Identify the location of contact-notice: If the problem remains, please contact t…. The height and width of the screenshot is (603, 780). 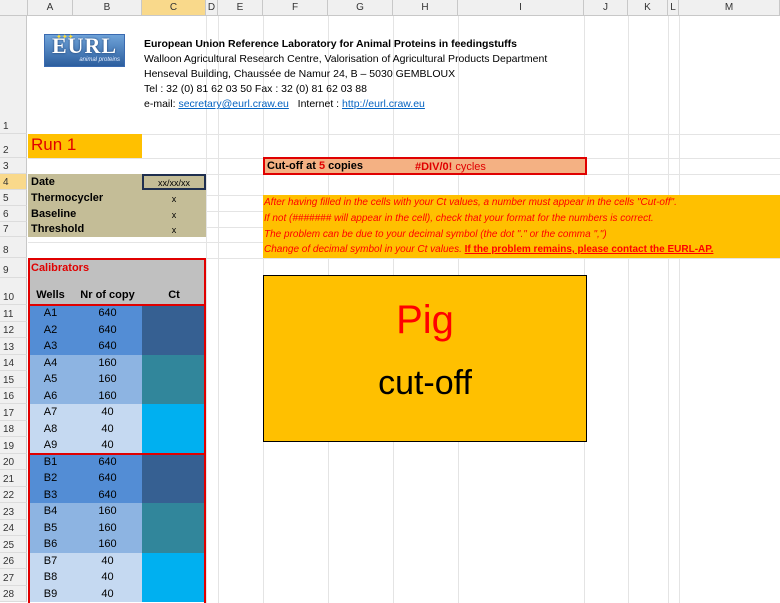
(589, 249).